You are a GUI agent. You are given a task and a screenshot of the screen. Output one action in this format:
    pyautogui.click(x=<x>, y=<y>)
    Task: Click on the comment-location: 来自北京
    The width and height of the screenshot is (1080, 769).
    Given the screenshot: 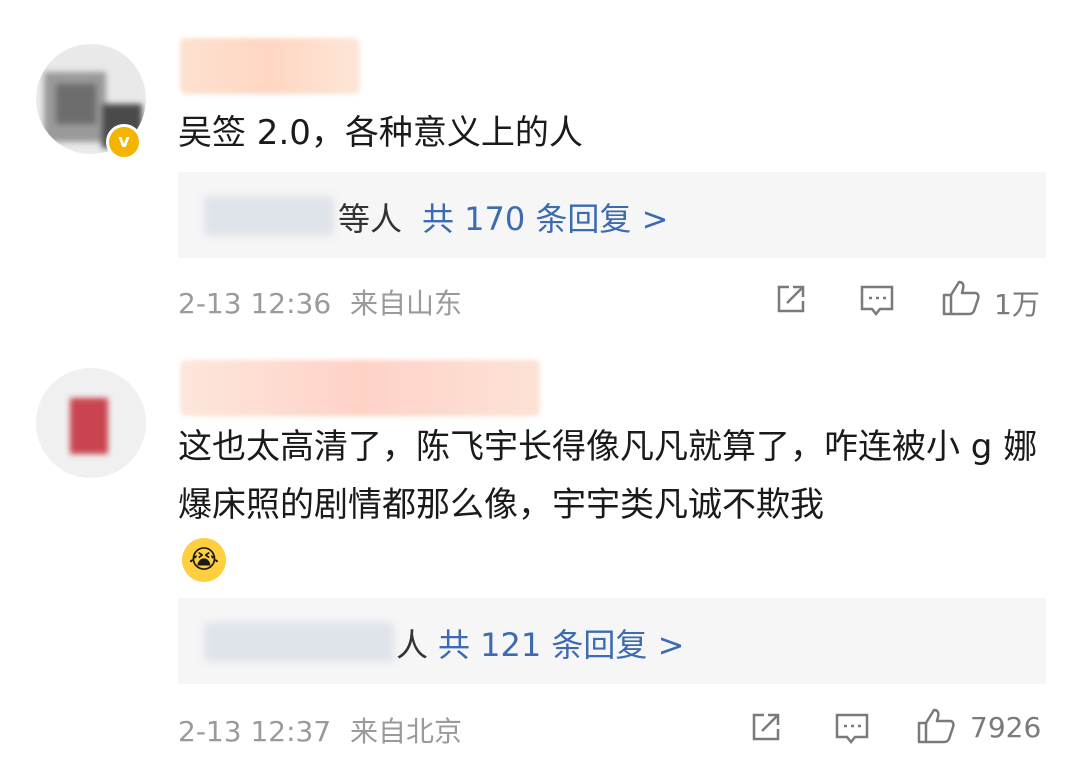 What is the action you would take?
    pyautogui.click(x=406, y=731)
    